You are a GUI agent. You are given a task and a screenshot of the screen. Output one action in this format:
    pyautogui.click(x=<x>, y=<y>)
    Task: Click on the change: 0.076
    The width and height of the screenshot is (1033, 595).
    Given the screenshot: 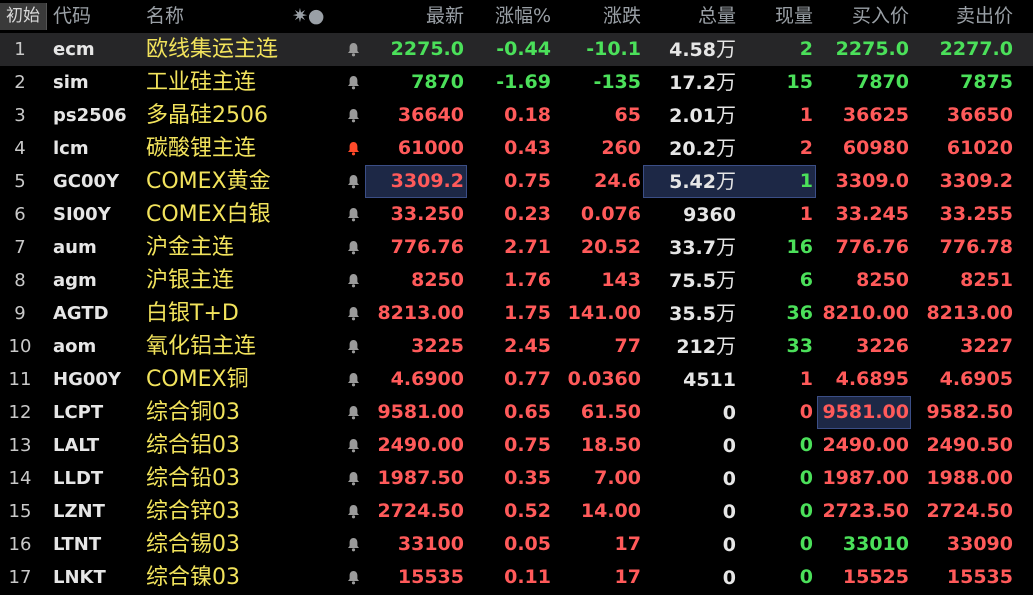 What is the action you would take?
    pyautogui.click(x=610, y=214)
    